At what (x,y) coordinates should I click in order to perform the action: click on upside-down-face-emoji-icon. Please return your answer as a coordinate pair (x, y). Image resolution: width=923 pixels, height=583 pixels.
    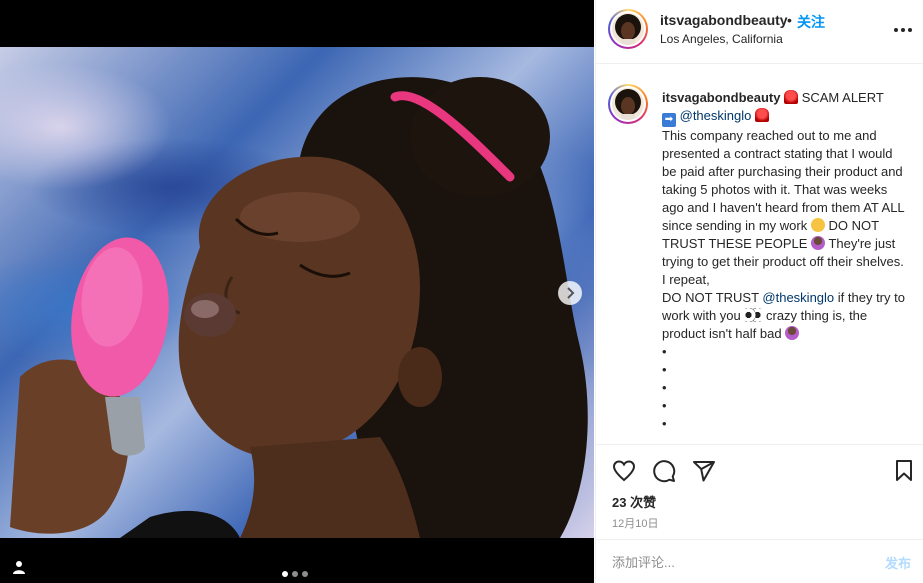
    Looking at the image, I should click on (817, 225).